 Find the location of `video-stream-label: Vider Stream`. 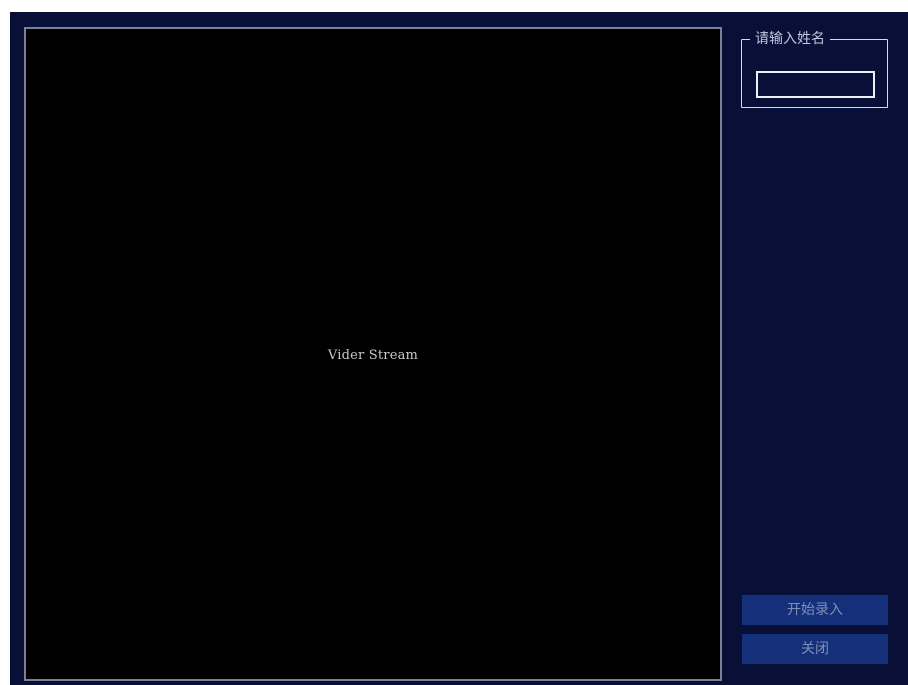

video-stream-label: Vider Stream is located at coordinates (373, 355).